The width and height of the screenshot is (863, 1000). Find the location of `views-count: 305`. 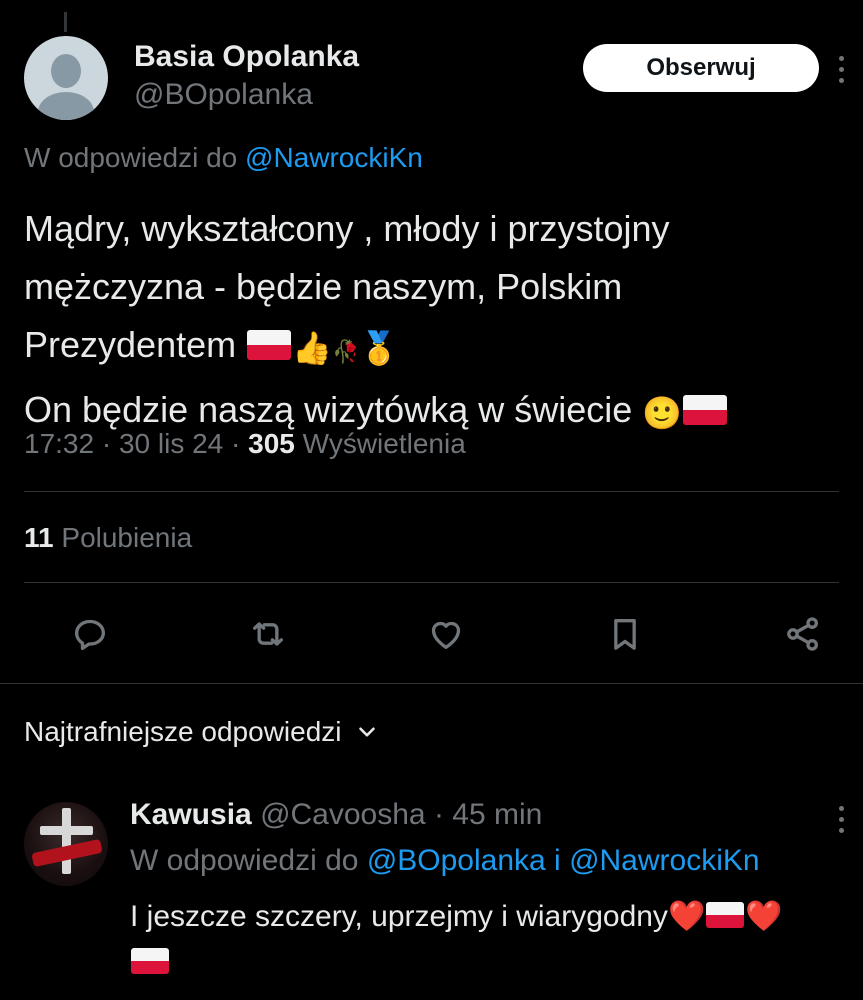

views-count: 305 is located at coordinates (271, 443).